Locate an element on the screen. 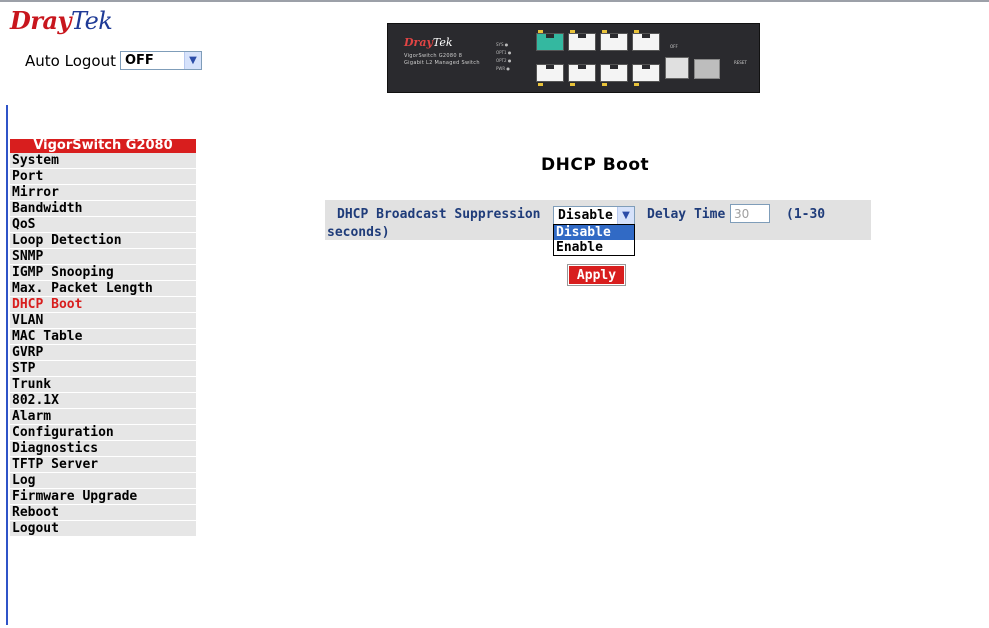 Image resolution: width=989 pixels, height=628 pixels. sidebar-item-802-1x: 802.1X is located at coordinates (103, 401).